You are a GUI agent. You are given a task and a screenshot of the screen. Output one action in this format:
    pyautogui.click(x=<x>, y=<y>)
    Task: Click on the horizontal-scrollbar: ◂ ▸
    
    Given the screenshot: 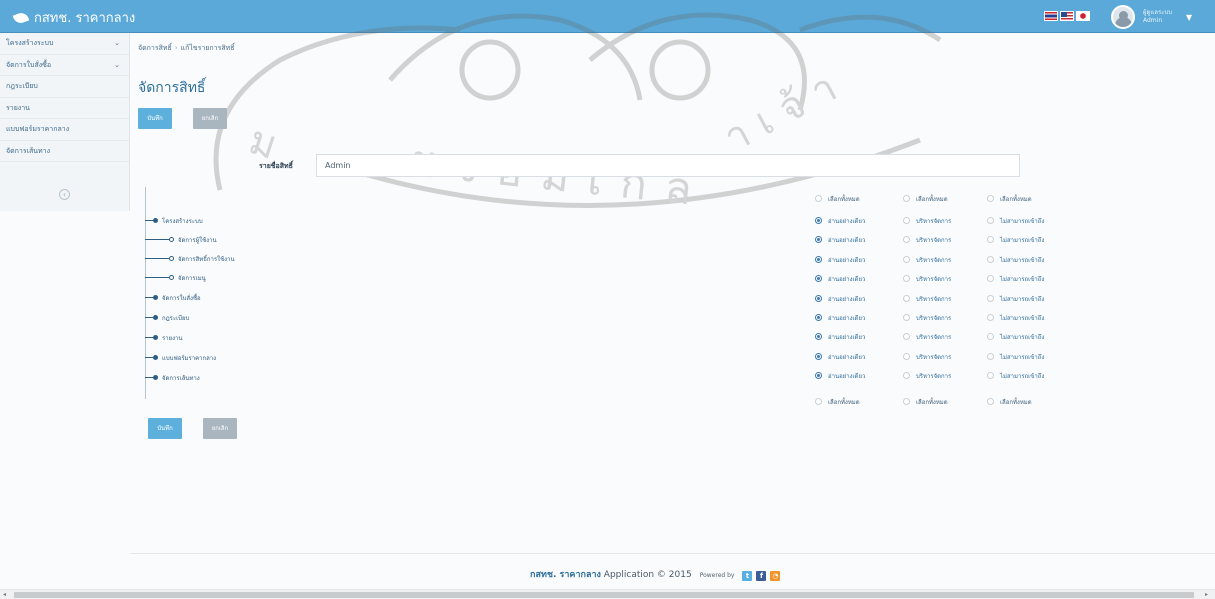 What is the action you would take?
    pyautogui.click(x=607, y=594)
    